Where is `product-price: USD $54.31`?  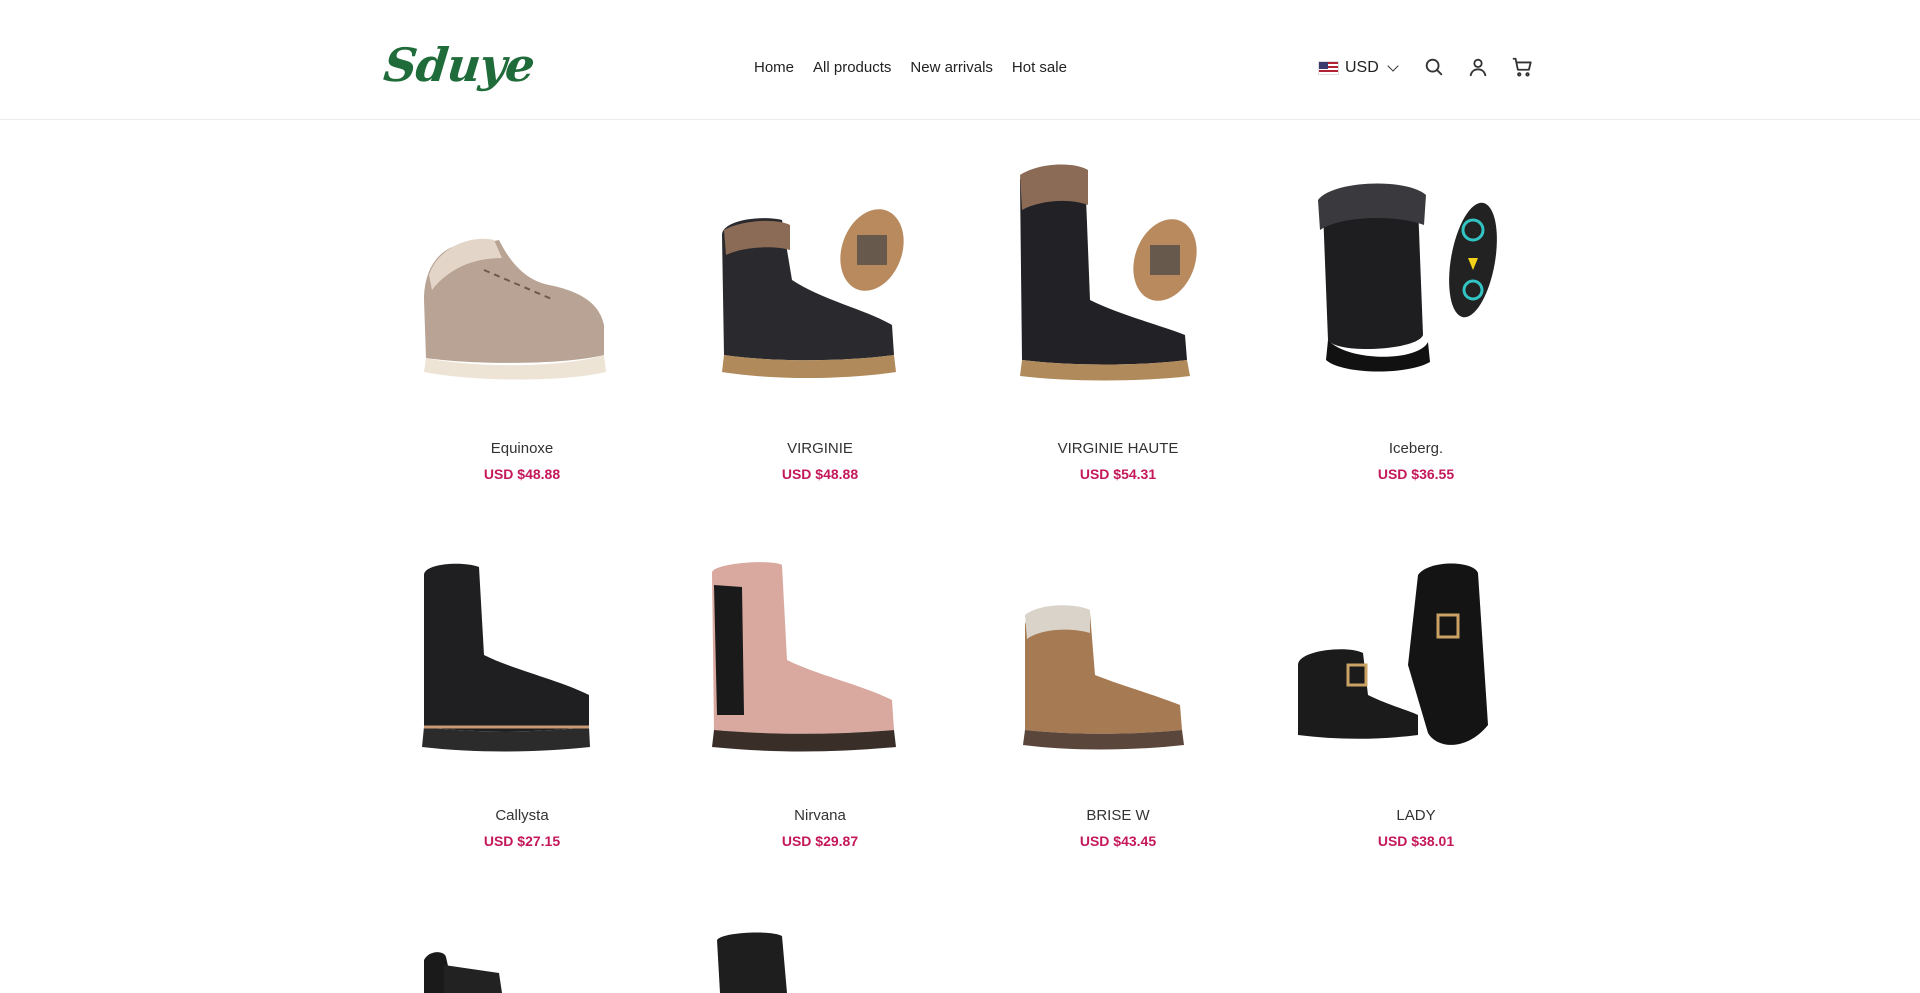 product-price: USD $54.31 is located at coordinates (1118, 474).